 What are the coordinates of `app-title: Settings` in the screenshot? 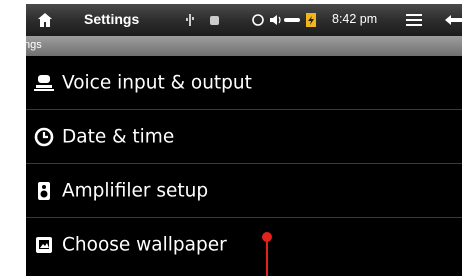 It's located at (112, 19).